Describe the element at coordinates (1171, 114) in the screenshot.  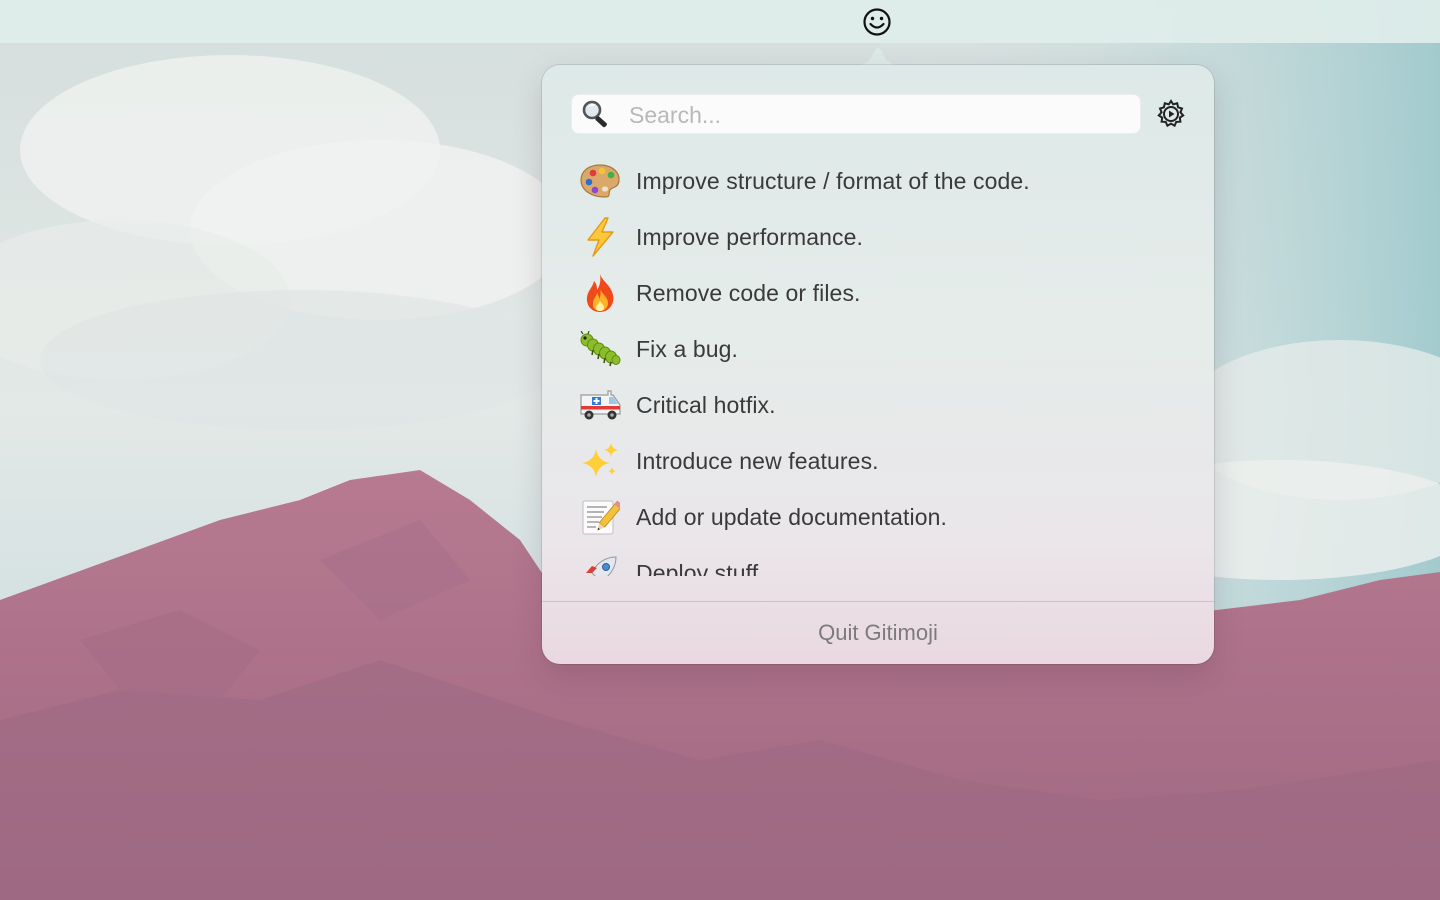
I see `gear-icon` at that location.